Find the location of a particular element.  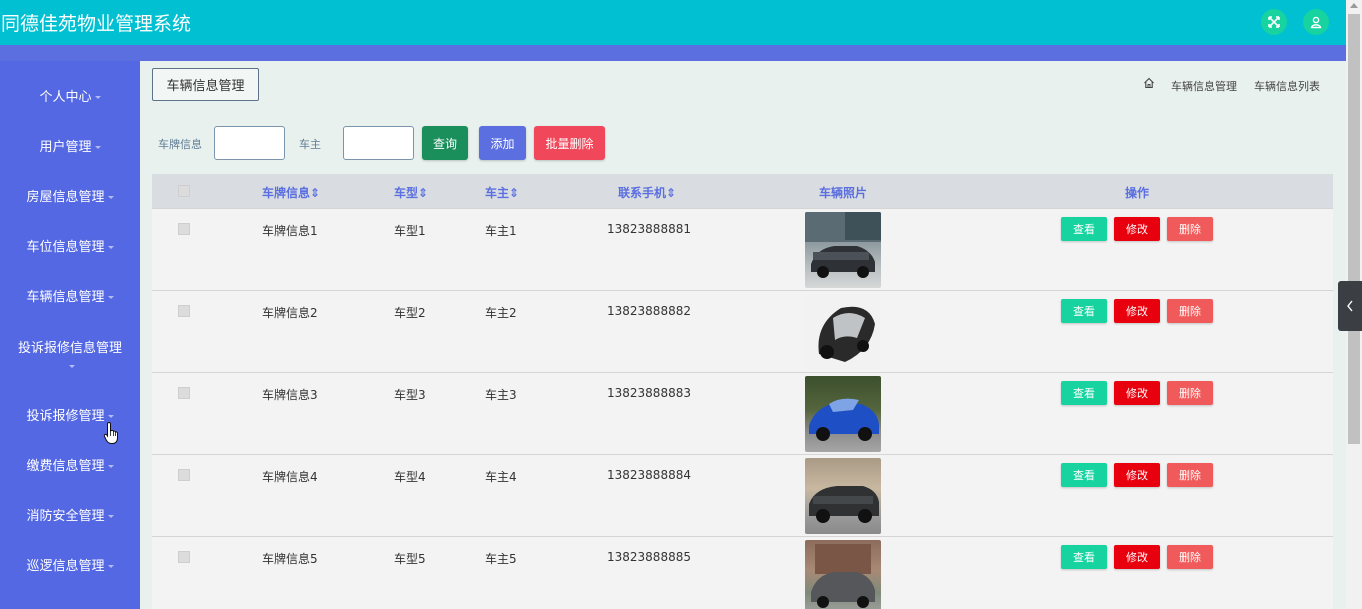

scroll-thumb is located at coordinates (1354, 229).